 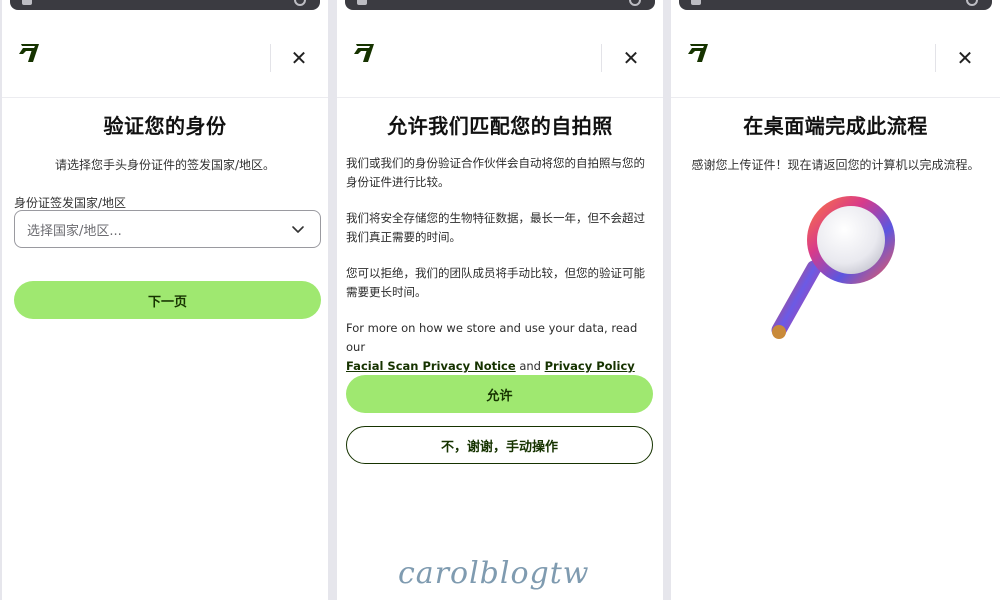 I want to click on chevron-down-icon, so click(x=298, y=229).